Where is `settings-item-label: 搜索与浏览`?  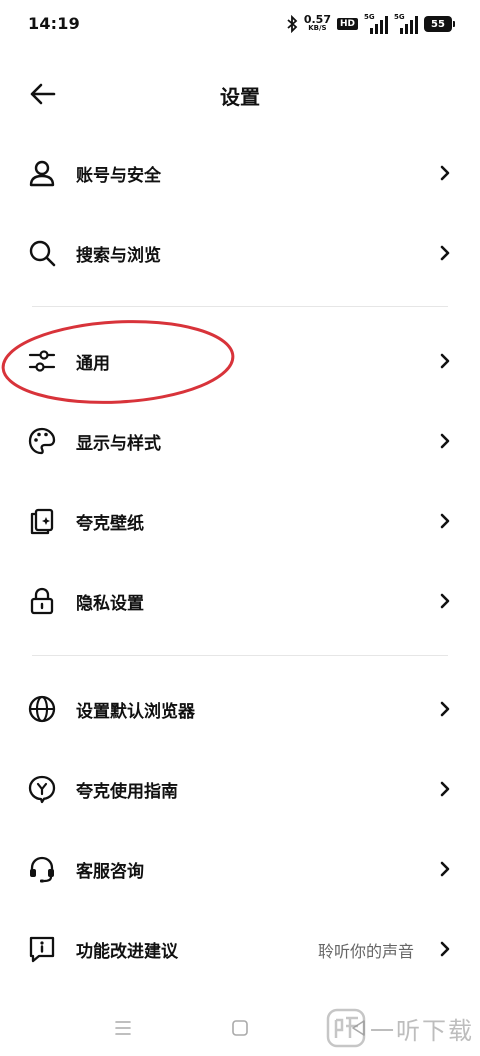
settings-item-label: 搜索与浏览 is located at coordinates (118, 256).